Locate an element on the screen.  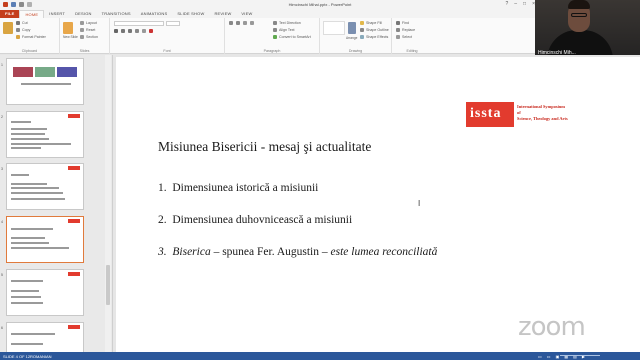
status-bar: SLIDE 4 OF 12 ROMANIAN ▭ ▭ ▣ ▦ ▤ ▶ is located at coordinates (320, 356).